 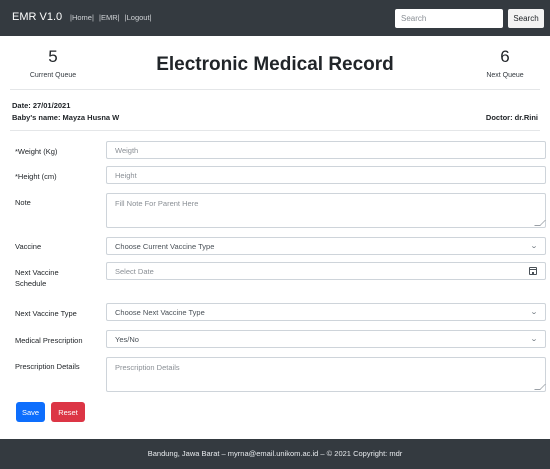 I want to click on nav-link-logout: |Logout|, so click(x=138, y=17).